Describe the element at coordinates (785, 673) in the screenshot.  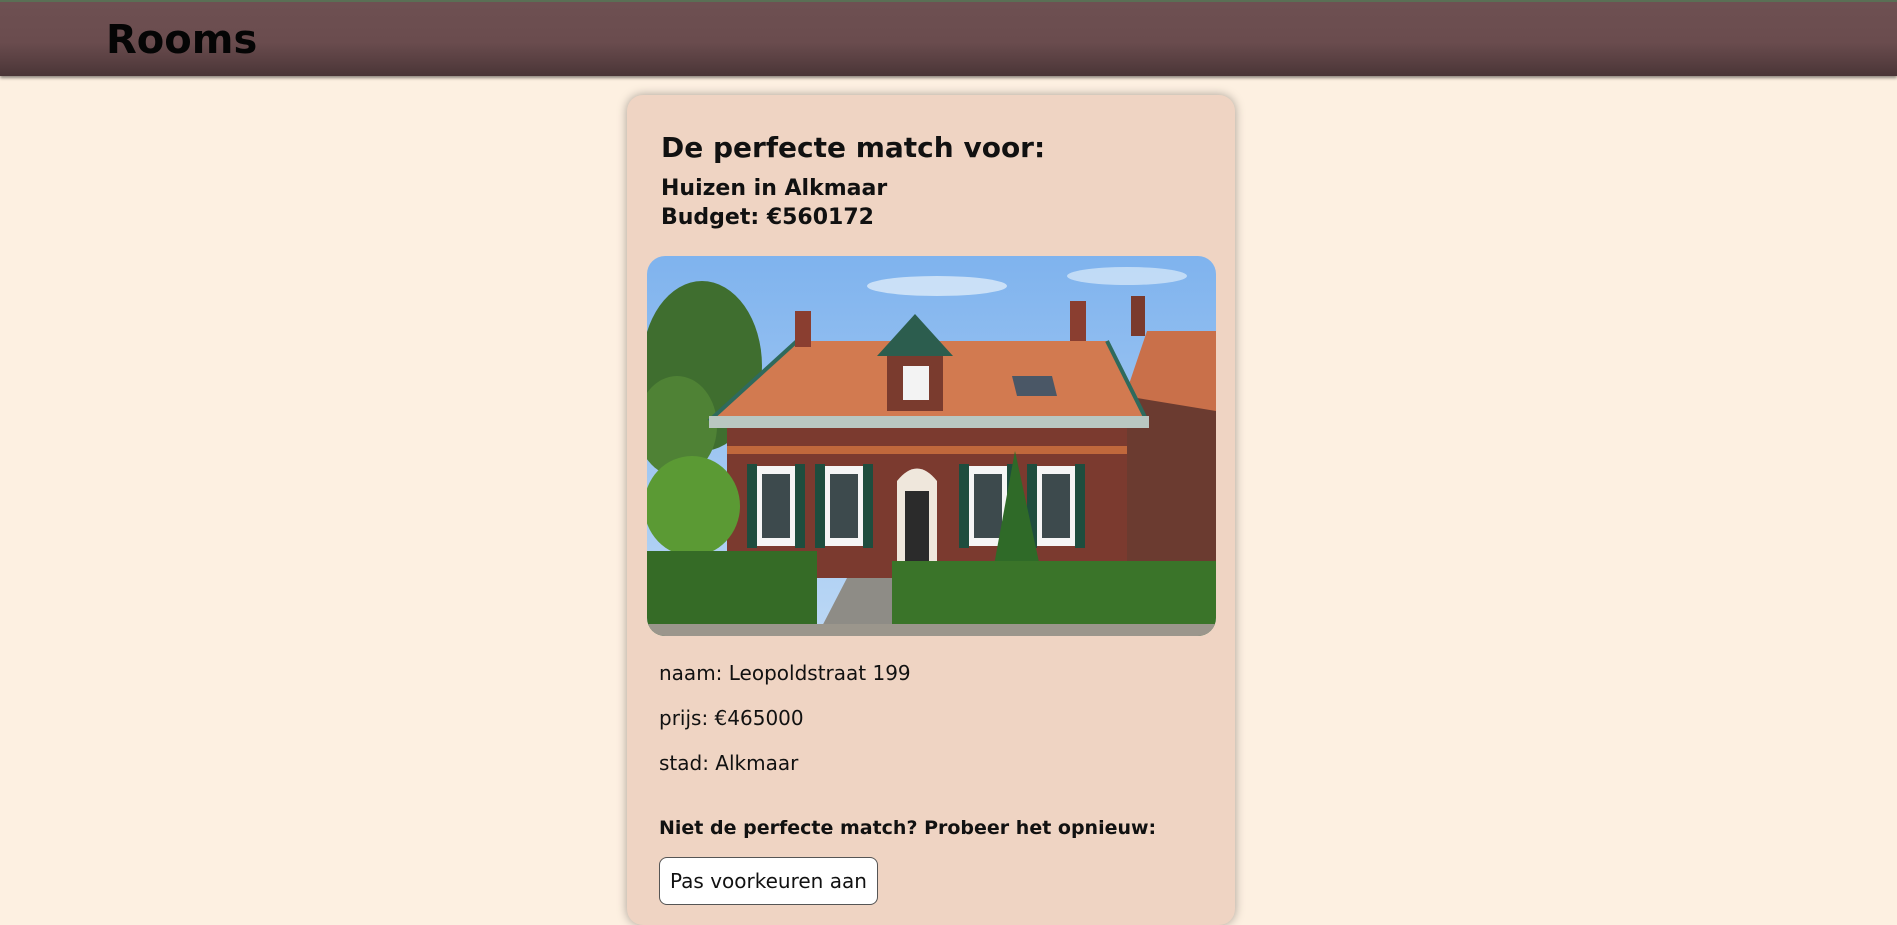
I see `house-name: naam: Leopoldstraat 199` at that location.